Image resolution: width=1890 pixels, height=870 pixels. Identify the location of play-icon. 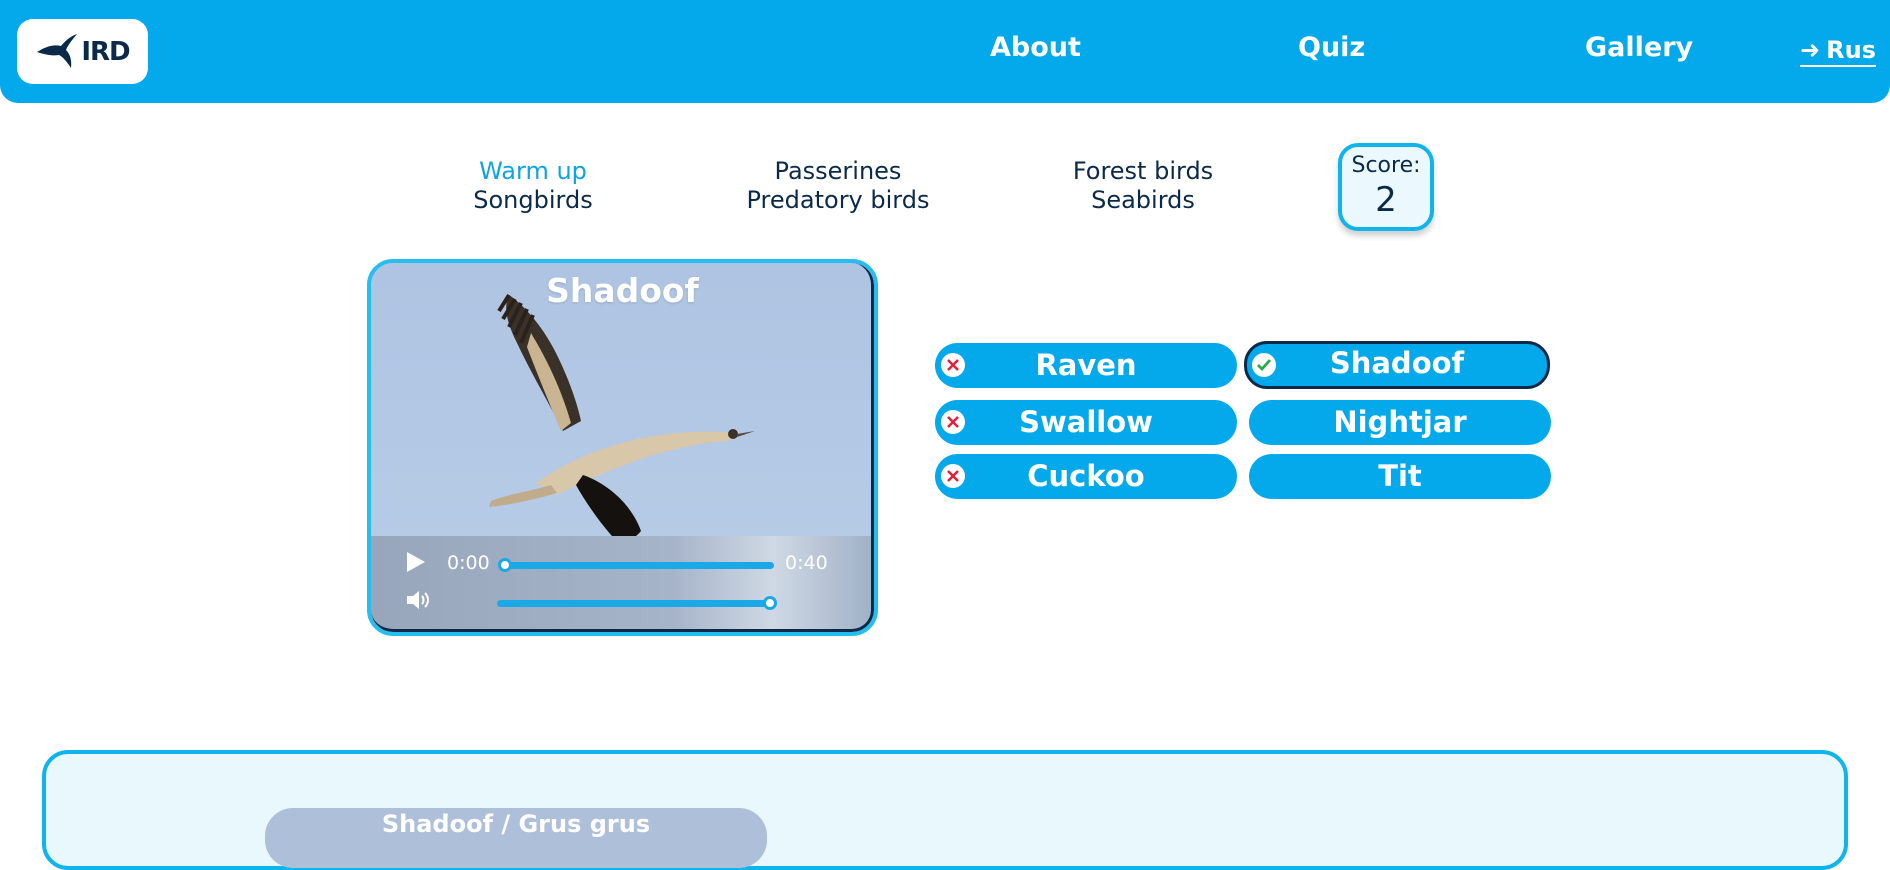
(416, 562).